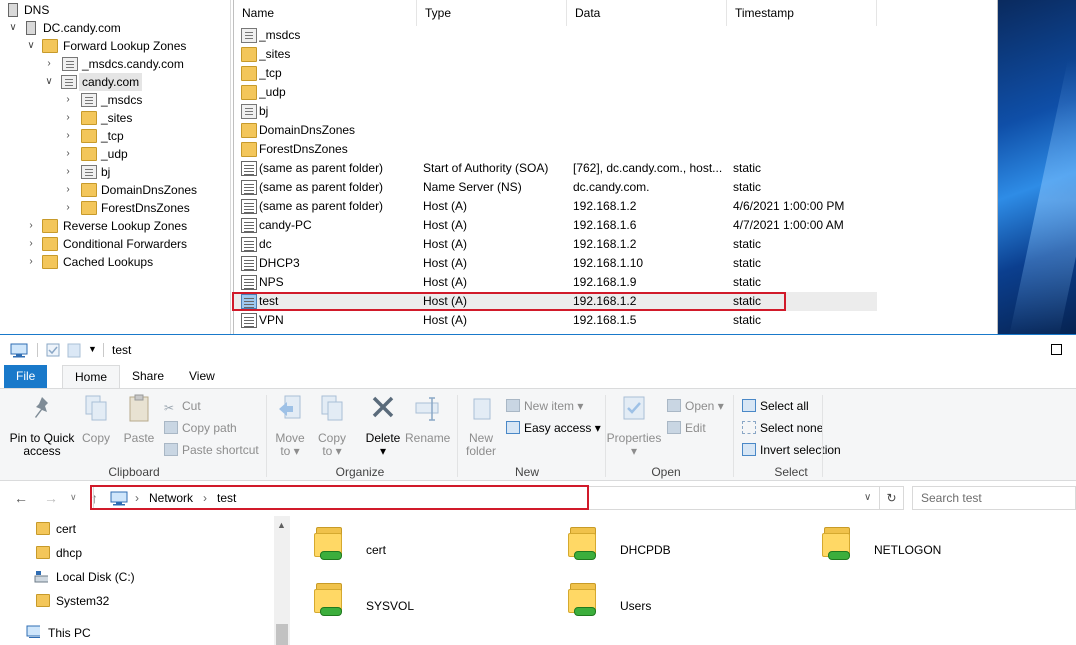 The height and width of the screenshot is (645, 1076). What do you see at coordinates (92, 349) in the screenshot?
I see `customize-quick-access-chevron-icon: ▼` at bounding box center [92, 349].